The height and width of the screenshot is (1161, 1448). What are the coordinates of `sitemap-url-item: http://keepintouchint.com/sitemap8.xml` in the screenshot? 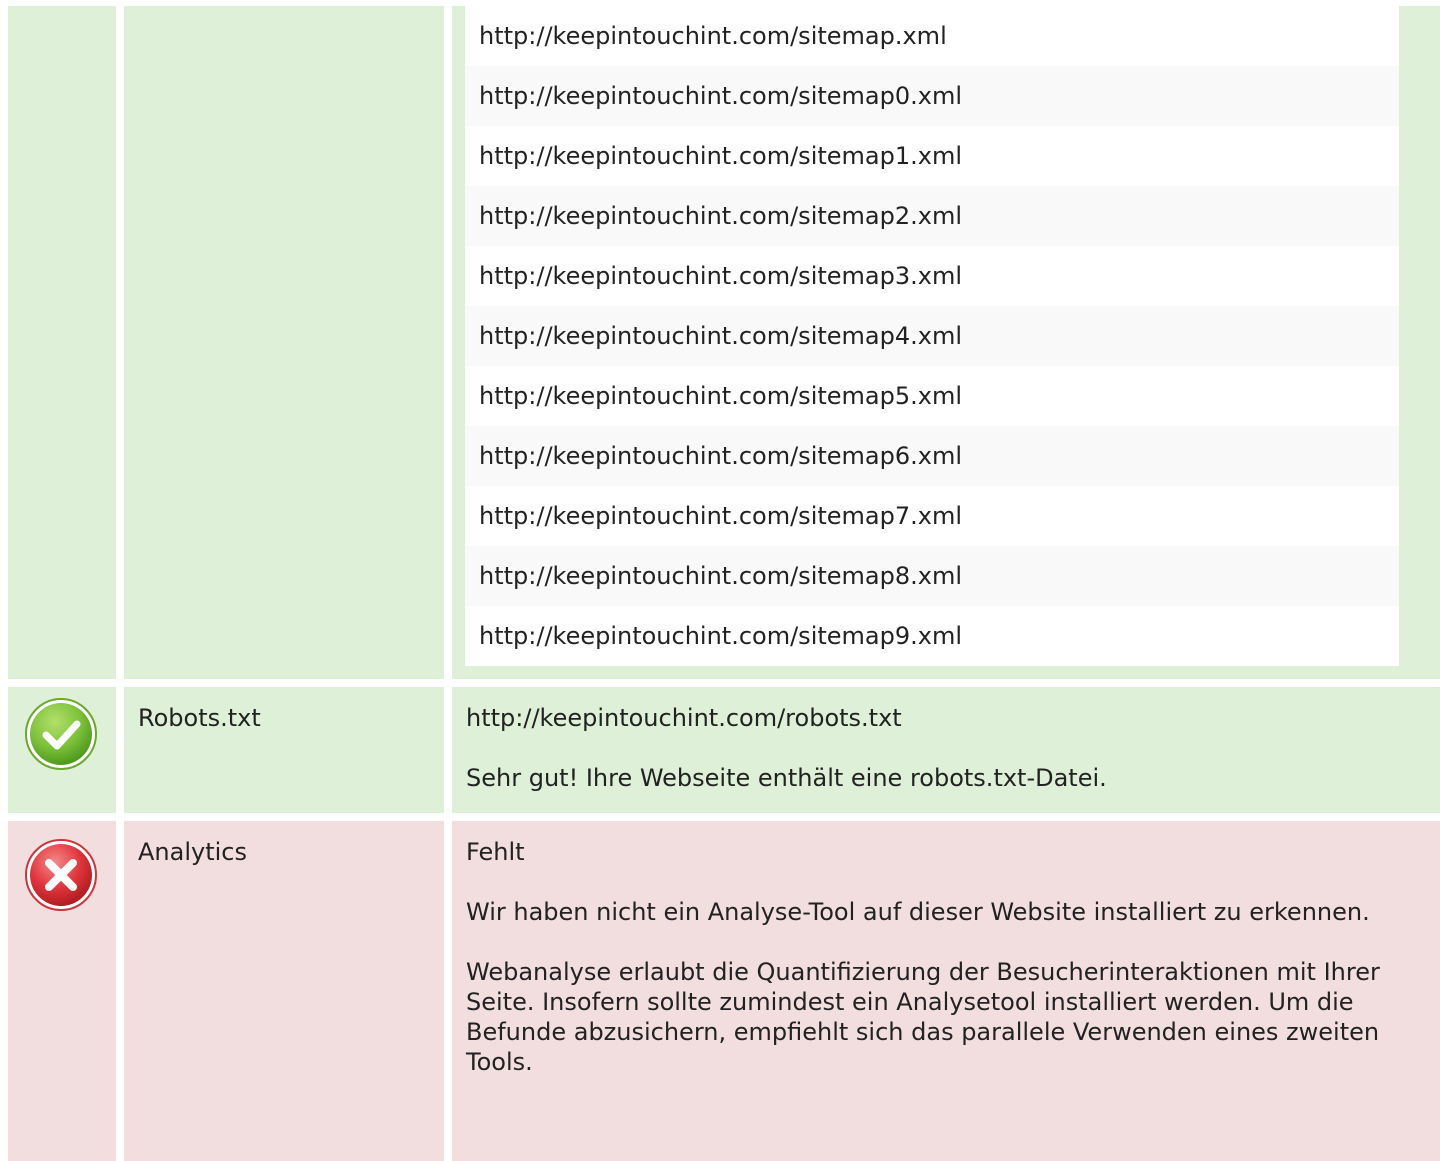 It's located at (932, 576).